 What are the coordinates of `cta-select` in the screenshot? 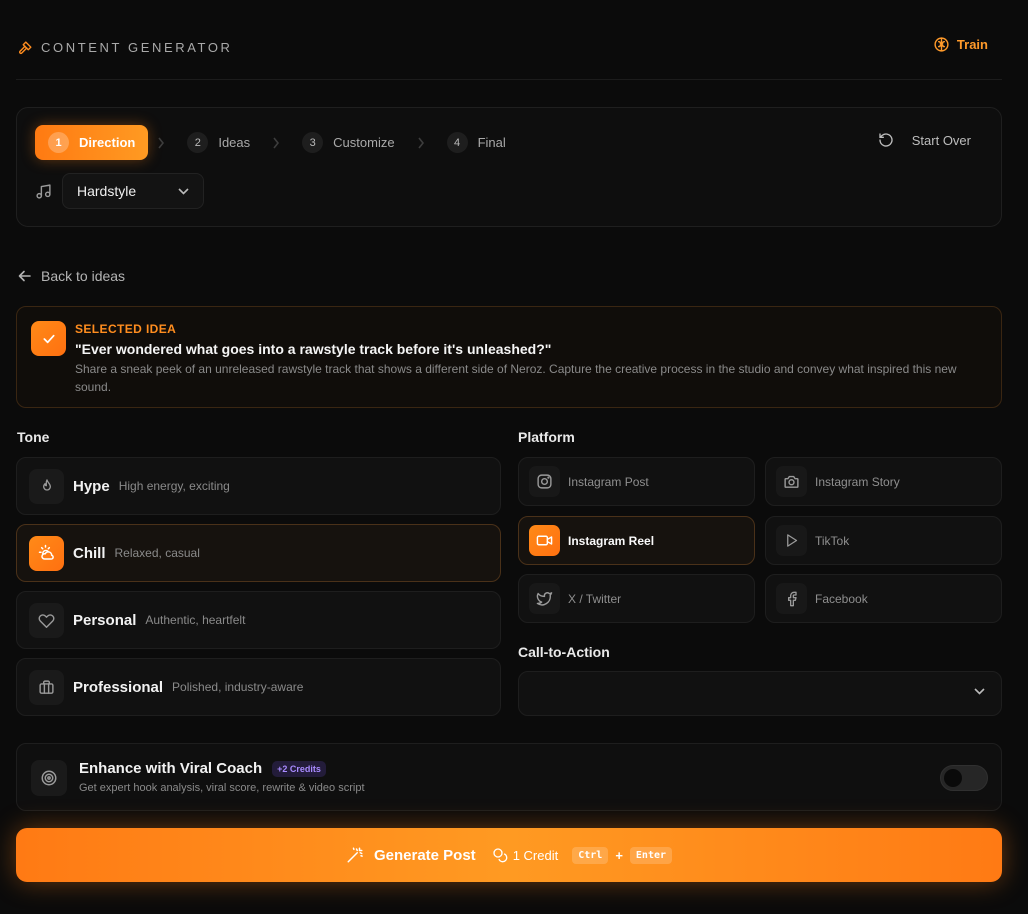 It's located at (760, 693).